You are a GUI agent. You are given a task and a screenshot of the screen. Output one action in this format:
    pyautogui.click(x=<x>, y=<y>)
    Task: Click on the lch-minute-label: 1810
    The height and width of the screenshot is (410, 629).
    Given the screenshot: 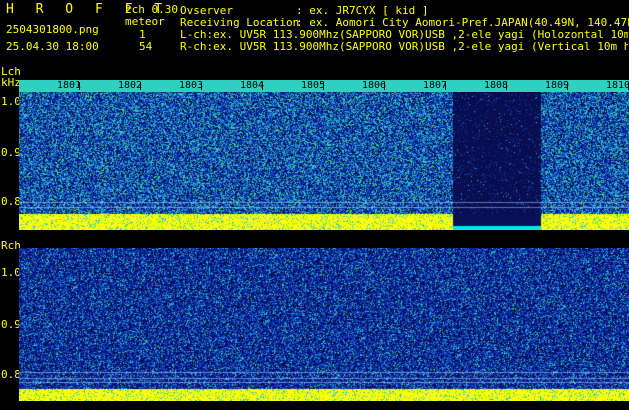 What is the action you would take?
    pyautogui.click(x=617, y=85)
    